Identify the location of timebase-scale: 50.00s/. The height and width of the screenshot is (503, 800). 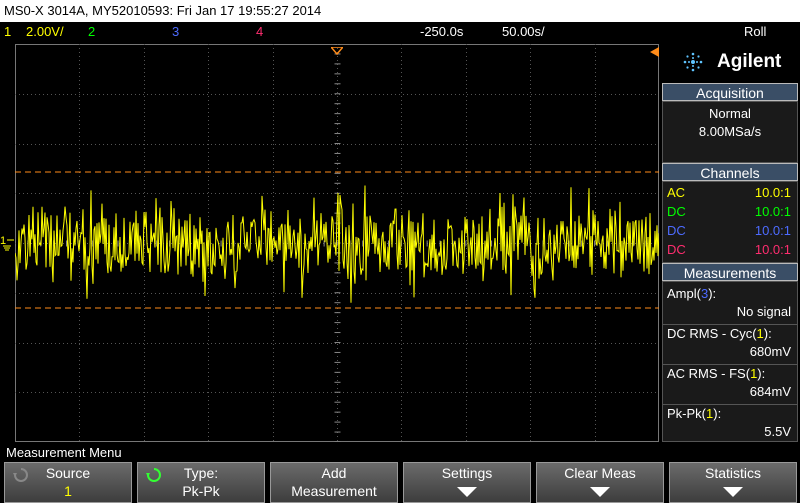
(523, 32).